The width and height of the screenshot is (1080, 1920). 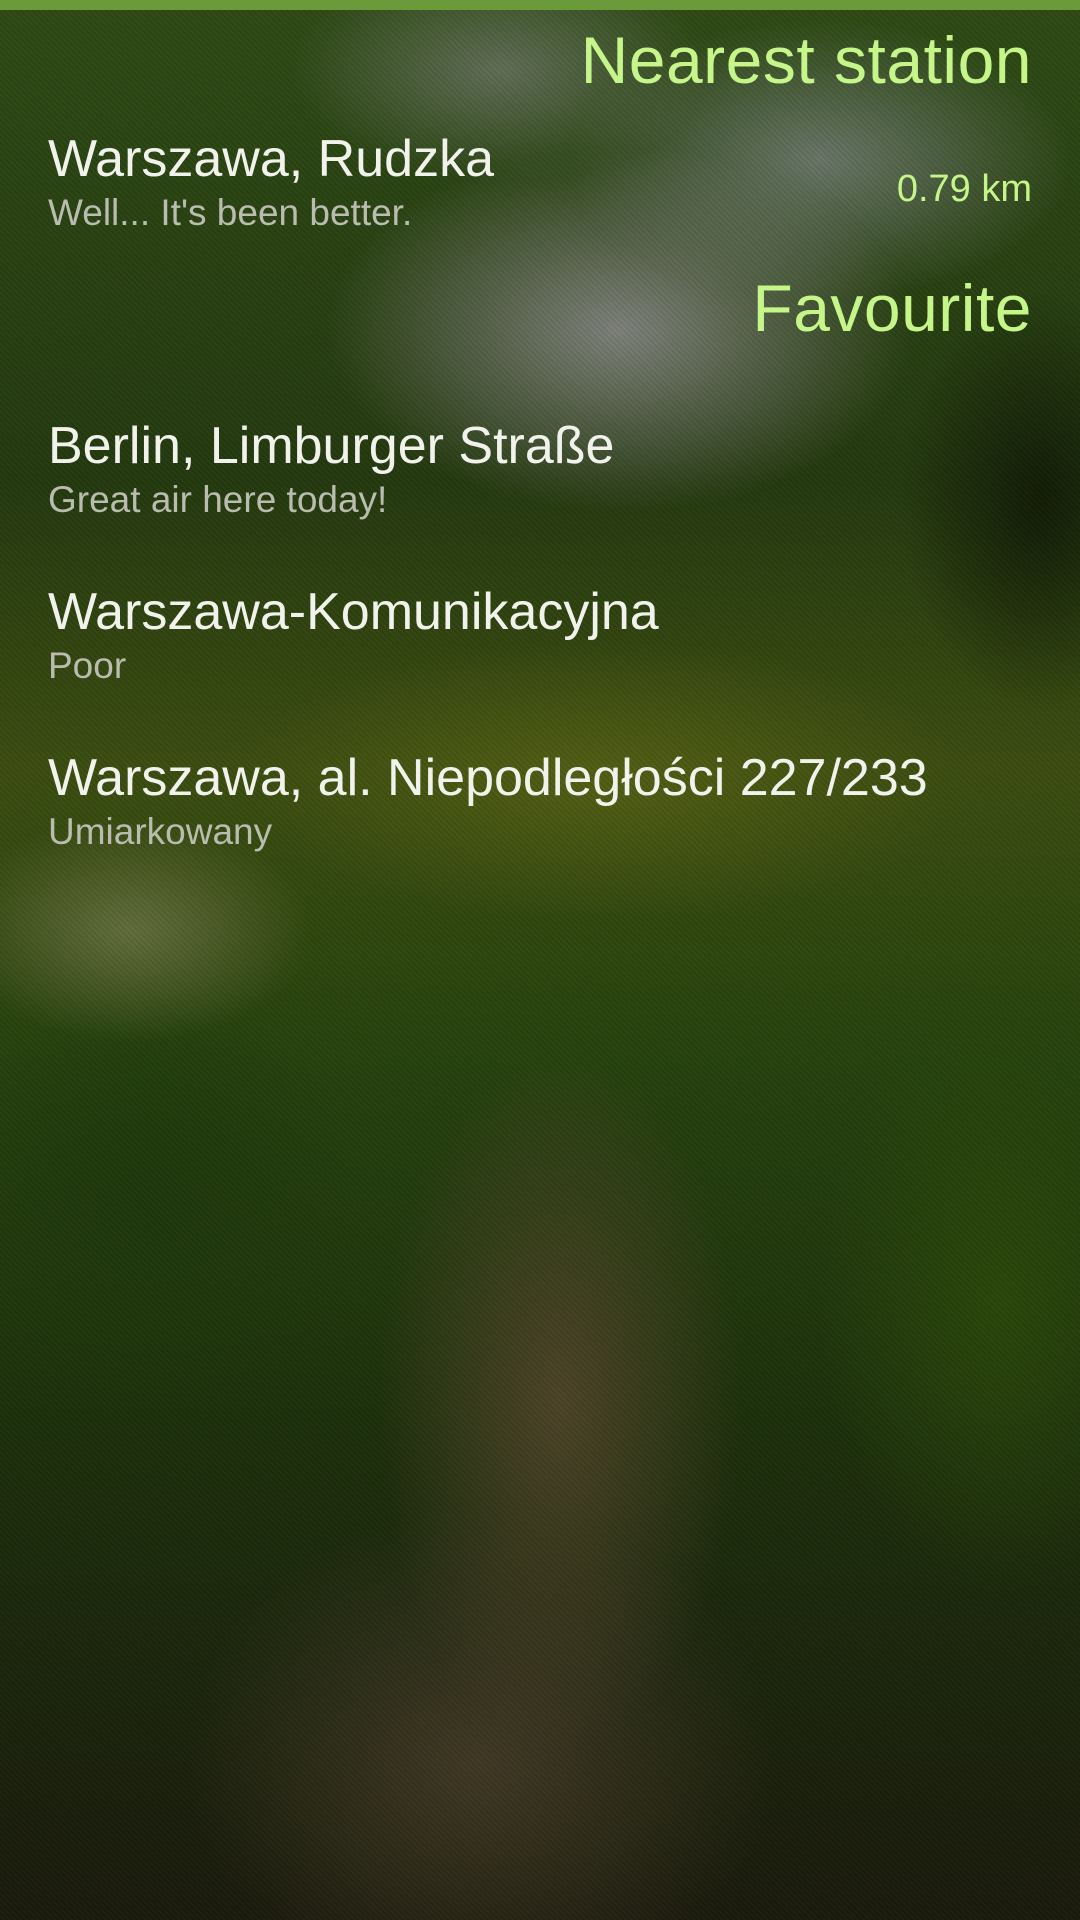 I want to click on station-name: Warszawa, Rudzka, so click(x=271, y=159).